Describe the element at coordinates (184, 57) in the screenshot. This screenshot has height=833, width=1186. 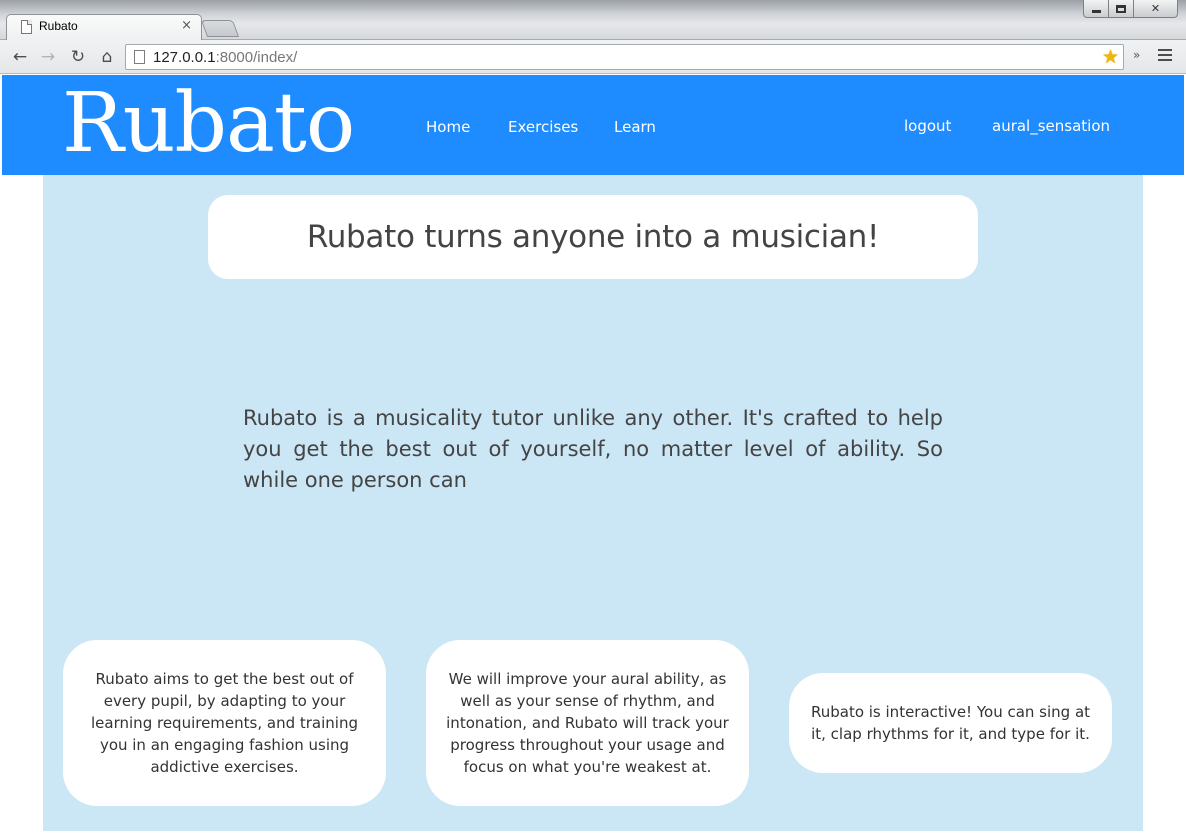
I see `url-host: 127.0.0.1` at that location.